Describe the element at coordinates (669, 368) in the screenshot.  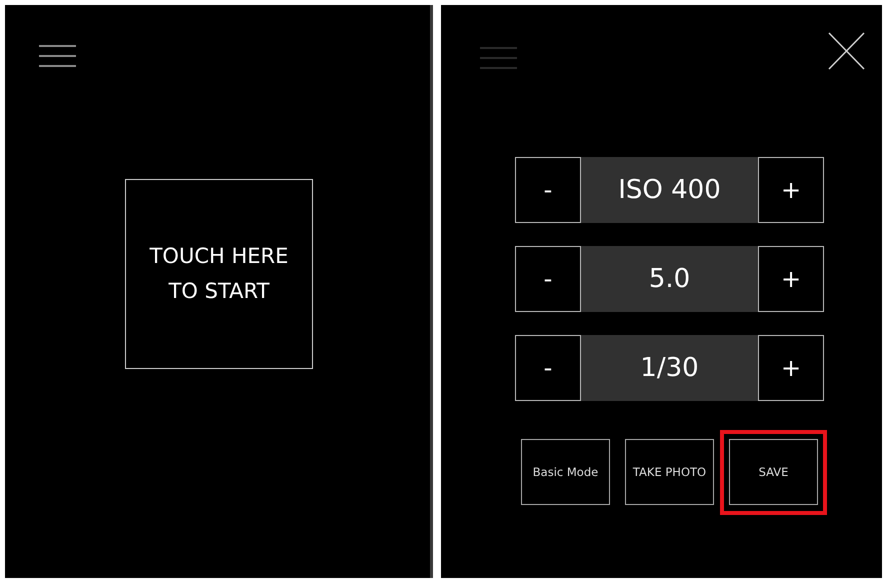
I see `setting-value: 1/30` at that location.